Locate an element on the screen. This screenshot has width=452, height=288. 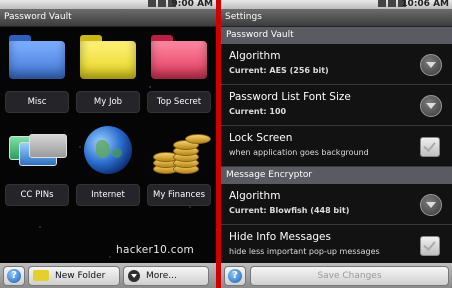
setting-row-algorithm: Algorithm Current: AES (256 bit) is located at coordinates (336, 64).